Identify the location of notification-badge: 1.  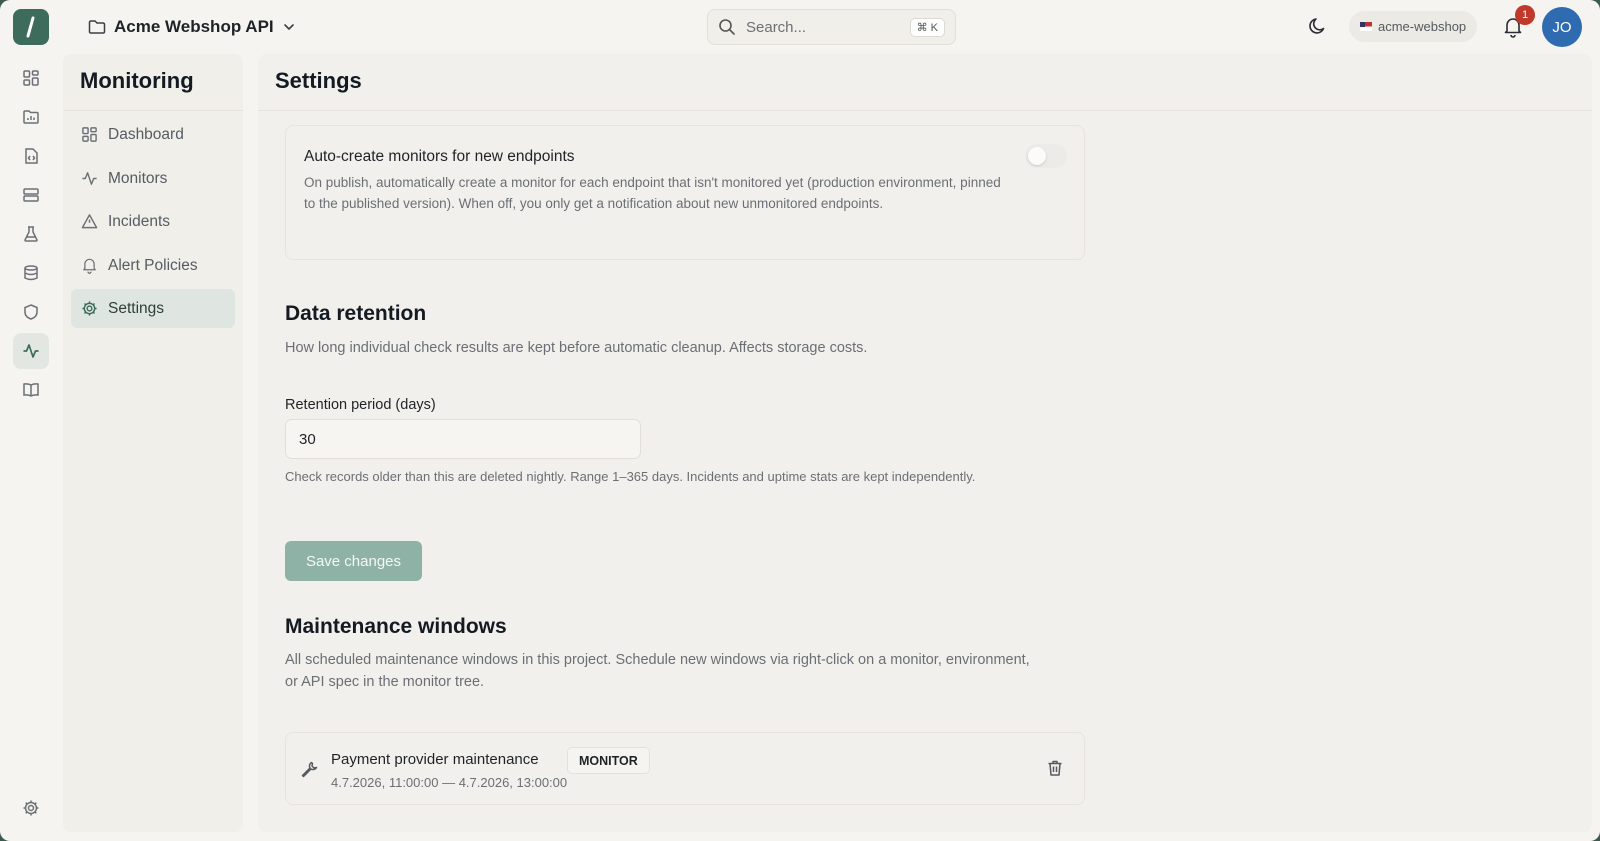
(1525, 15).